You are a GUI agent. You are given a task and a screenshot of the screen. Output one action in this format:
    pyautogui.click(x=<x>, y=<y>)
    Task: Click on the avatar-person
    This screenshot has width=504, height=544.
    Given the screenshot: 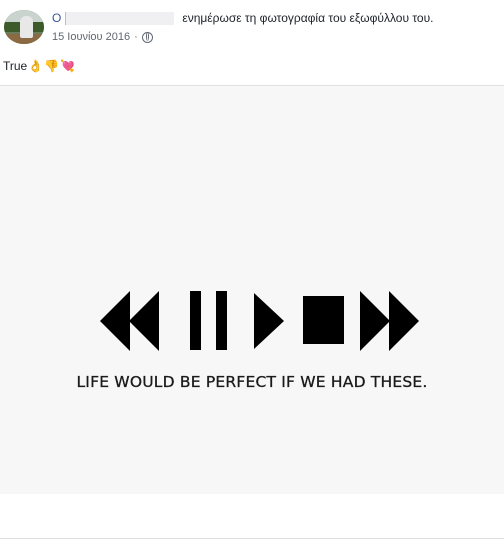 What is the action you would take?
    pyautogui.click(x=26, y=27)
    